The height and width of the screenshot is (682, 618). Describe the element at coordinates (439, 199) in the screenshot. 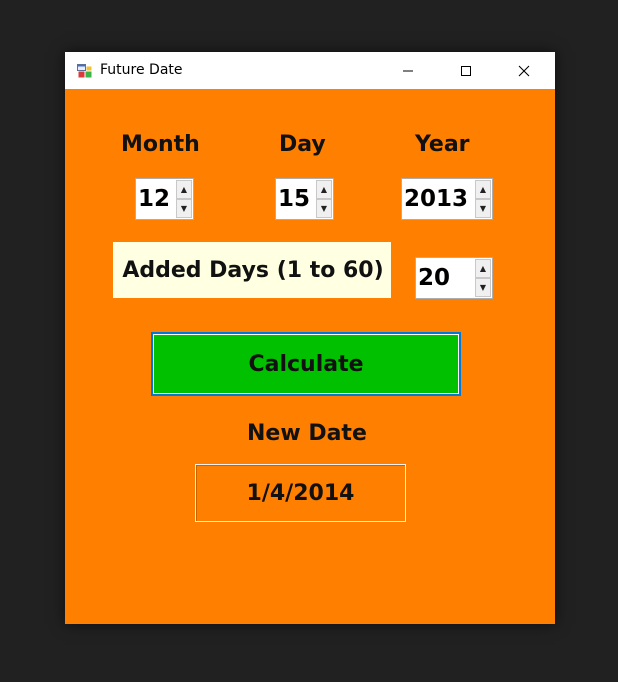

I see `year-value: 2013` at that location.